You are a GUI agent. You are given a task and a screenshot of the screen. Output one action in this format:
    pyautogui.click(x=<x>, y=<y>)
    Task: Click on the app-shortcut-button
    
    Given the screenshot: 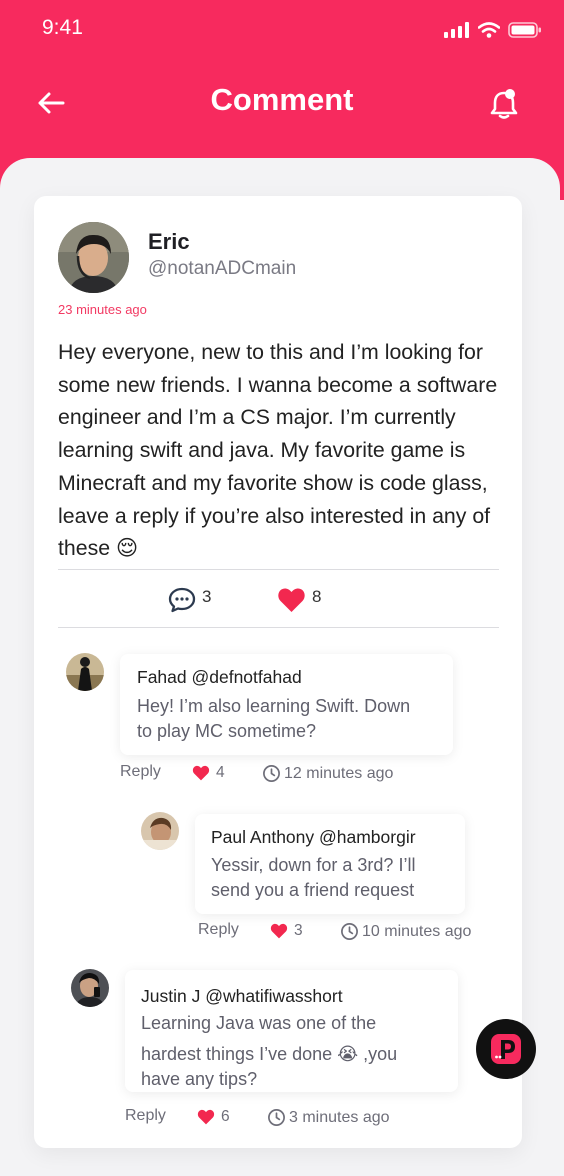 What is the action you would take?
    pyautogui.click(x=506, y=1049)
    